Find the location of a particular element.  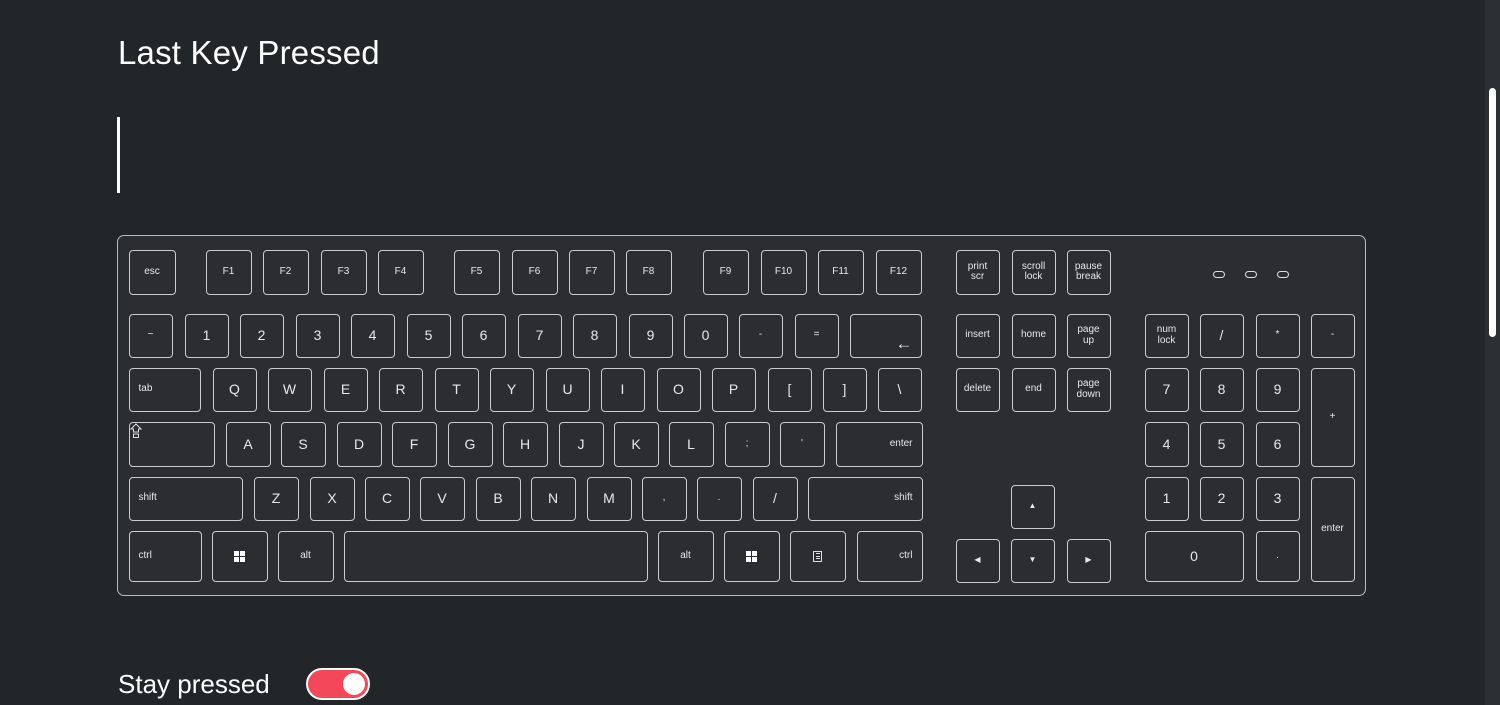

key-j: J is located at coordinates (581, 444).